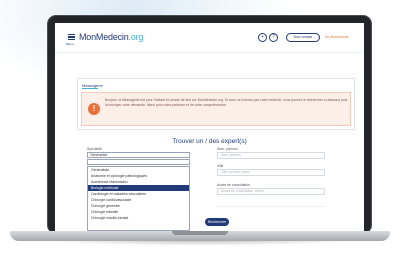 Image resolution: width=400 pixels, height=254 pixels. What do you see at coordinates (303, 37) in the screenshot?
I see `account-button: Mon compte` at bounding box center [303, 37].